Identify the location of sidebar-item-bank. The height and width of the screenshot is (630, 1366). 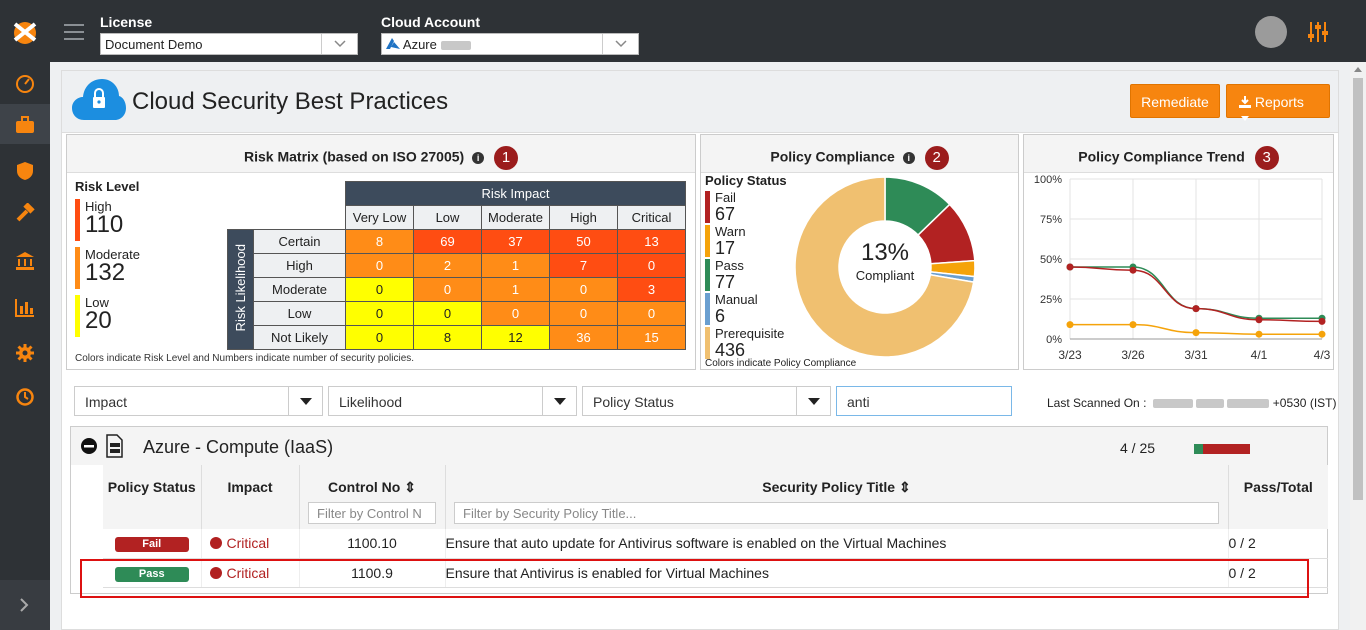
(25, 260).